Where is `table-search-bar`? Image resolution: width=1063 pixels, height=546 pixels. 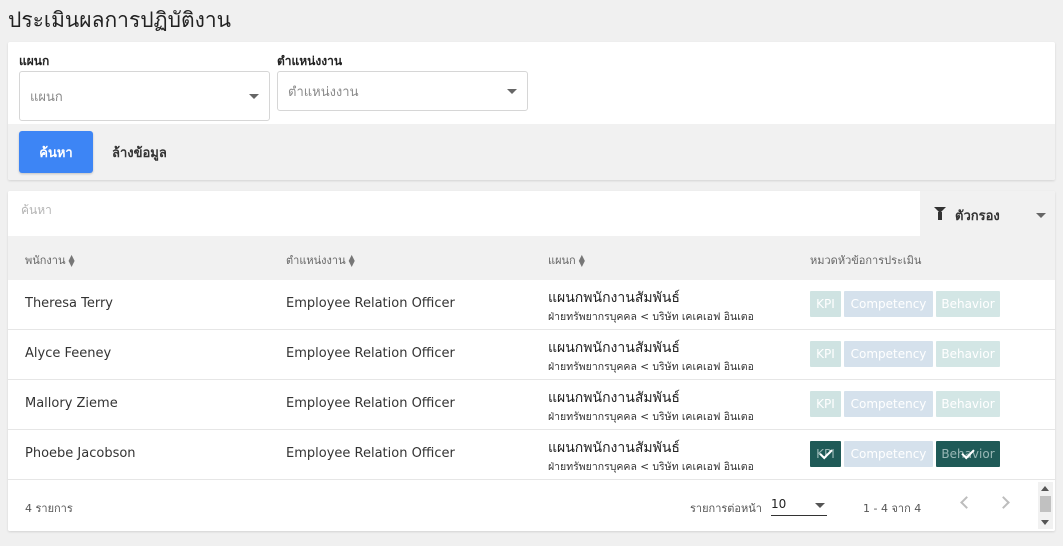
table-search-bar is located at coordinates (464, 213).